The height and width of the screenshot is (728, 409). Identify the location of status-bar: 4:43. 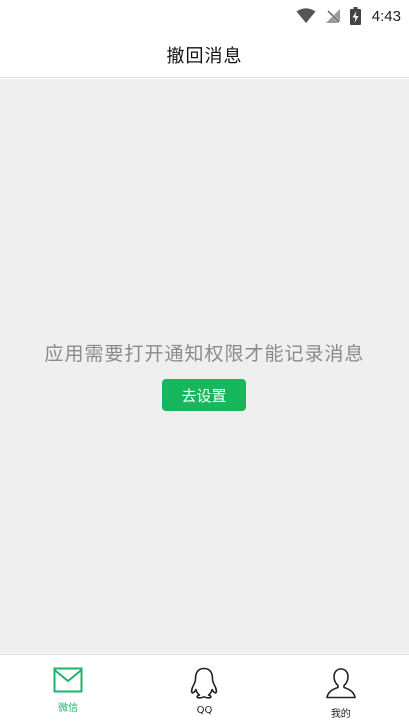
(204, 16).